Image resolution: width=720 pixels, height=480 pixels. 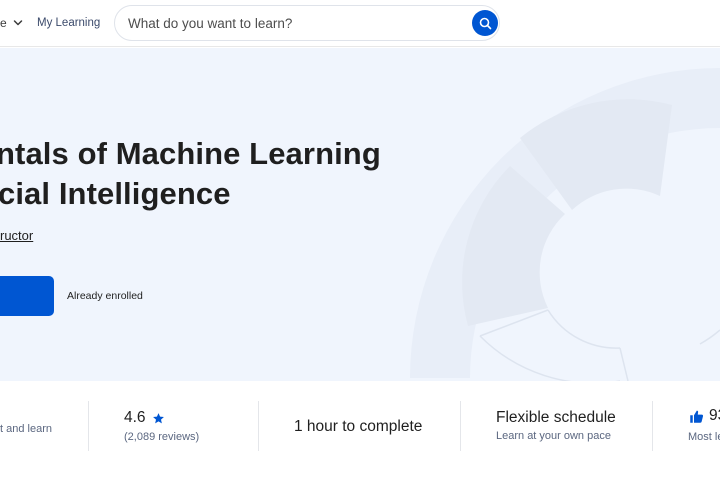 I want to click on duration-text: 1 hour to complete, so click(x=358, y=426).